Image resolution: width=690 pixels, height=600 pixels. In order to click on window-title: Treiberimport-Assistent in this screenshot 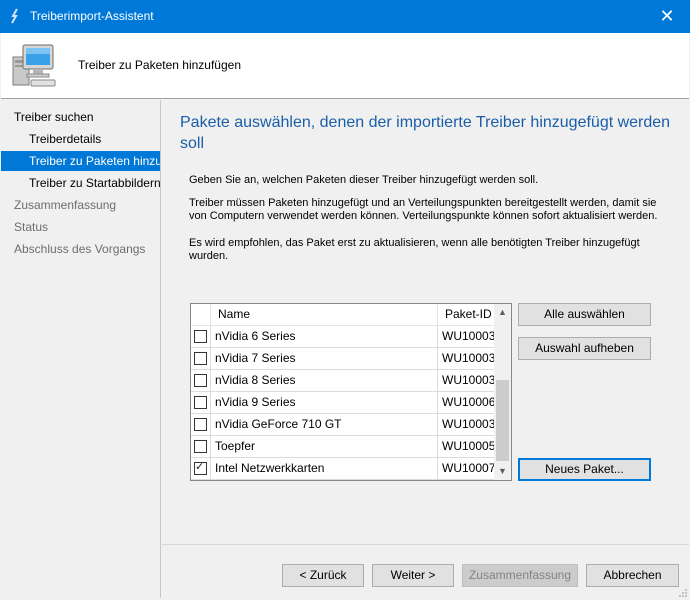, I will do `click(92, 16)`.